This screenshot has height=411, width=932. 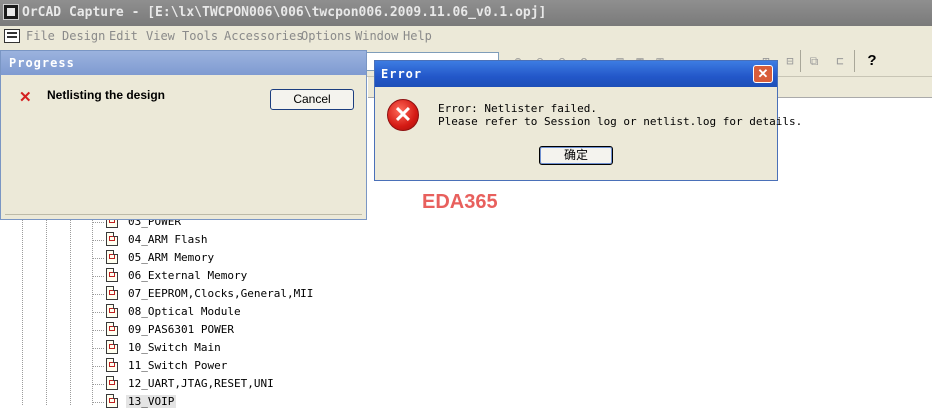 What do you see at coordinates (151, 401) in the screenshot?
I see `tree-item-label: 13_VOIP` at bounding box center [151, 401].